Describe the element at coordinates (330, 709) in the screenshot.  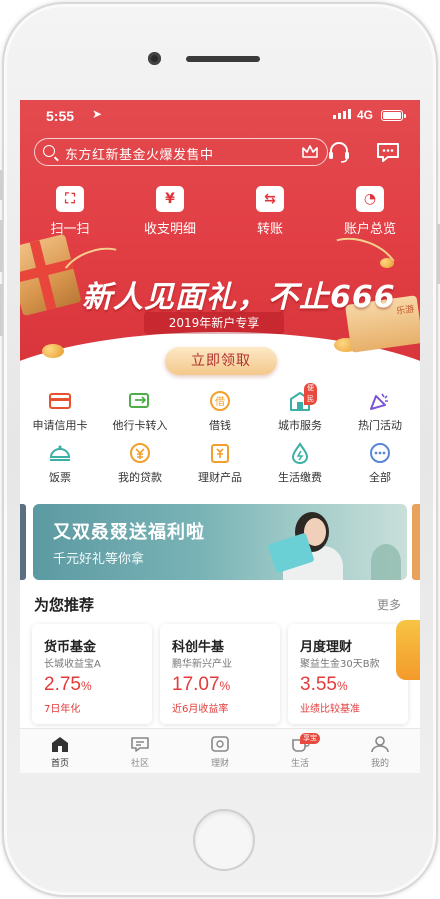
I see `product-rate-note: 业绩比较基准` at that location.